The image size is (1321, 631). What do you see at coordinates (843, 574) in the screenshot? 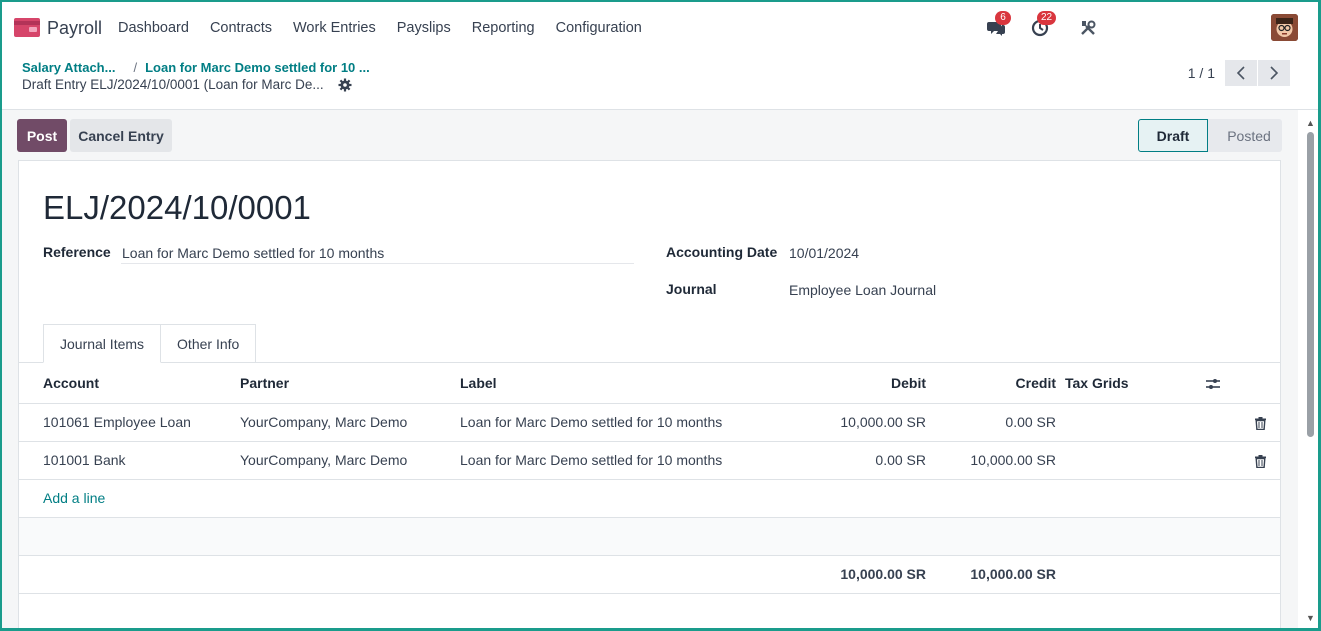
I see `total-debit: 10,000.00 SR` at bounding box center [843, 574].